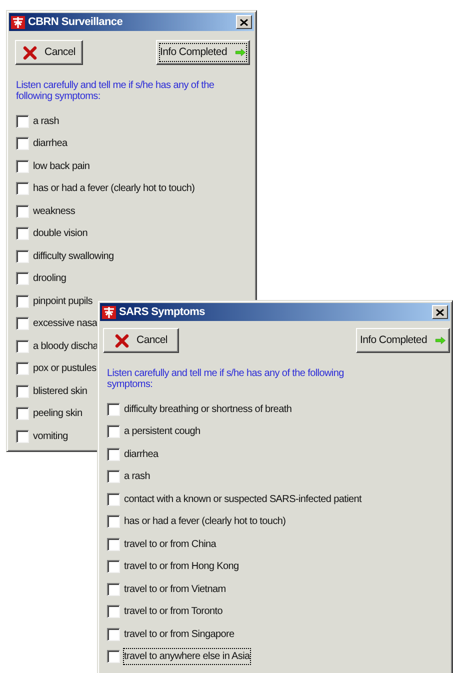 Image resolution: width=453 pixels, height=673 pixels. I want to click on symptom-label: travel to or from Vietnam, so click(175, 589).